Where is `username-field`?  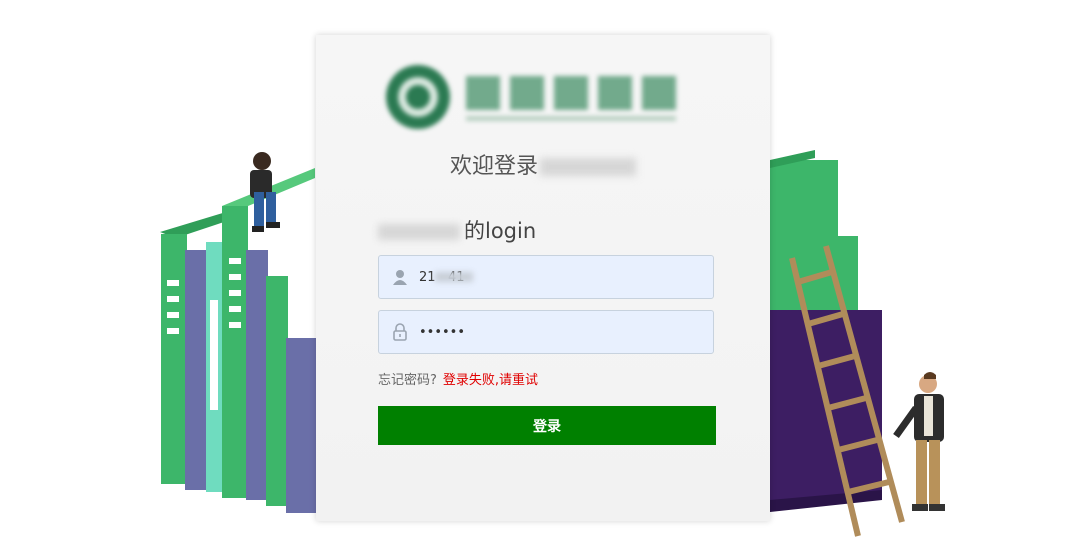
username-field is located at coordinates (546, 277).